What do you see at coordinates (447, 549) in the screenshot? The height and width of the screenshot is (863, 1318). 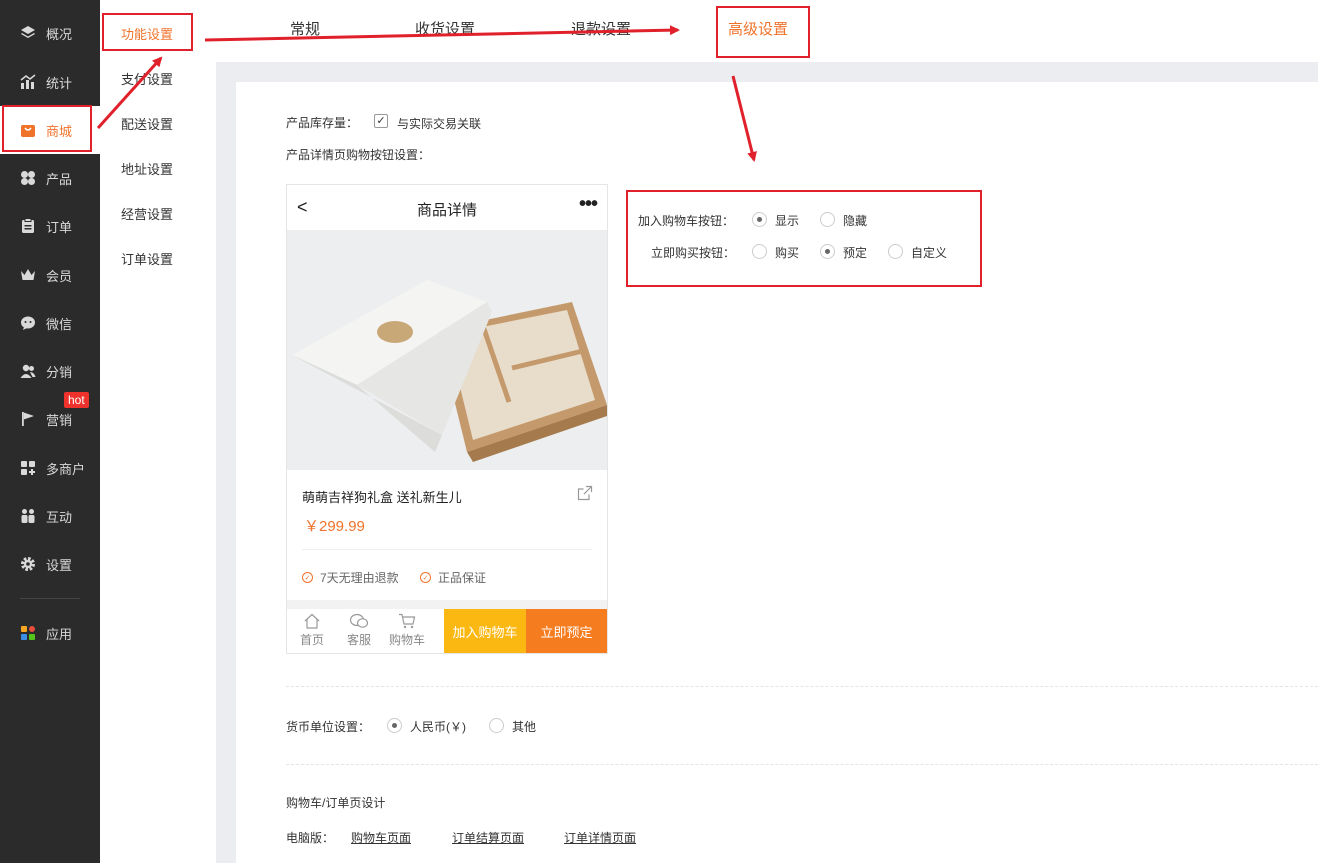 I see `preview-divider` at bounding box center [447, 549].